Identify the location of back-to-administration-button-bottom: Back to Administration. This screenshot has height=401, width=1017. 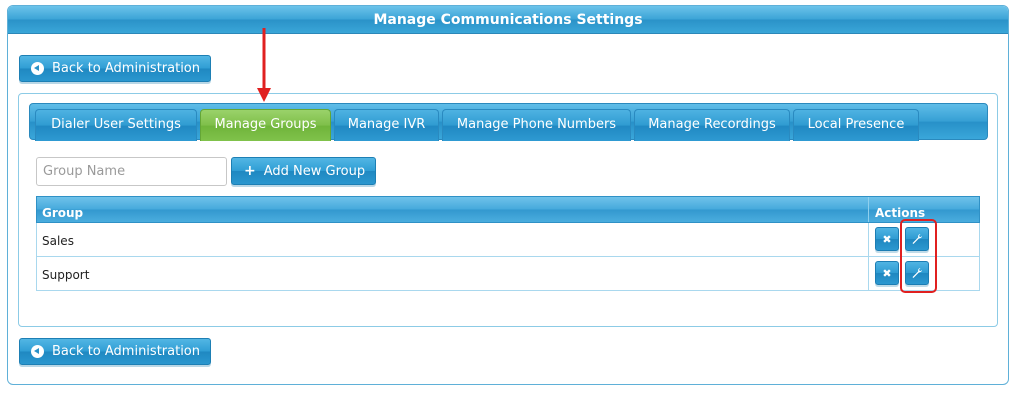
(115, 351).